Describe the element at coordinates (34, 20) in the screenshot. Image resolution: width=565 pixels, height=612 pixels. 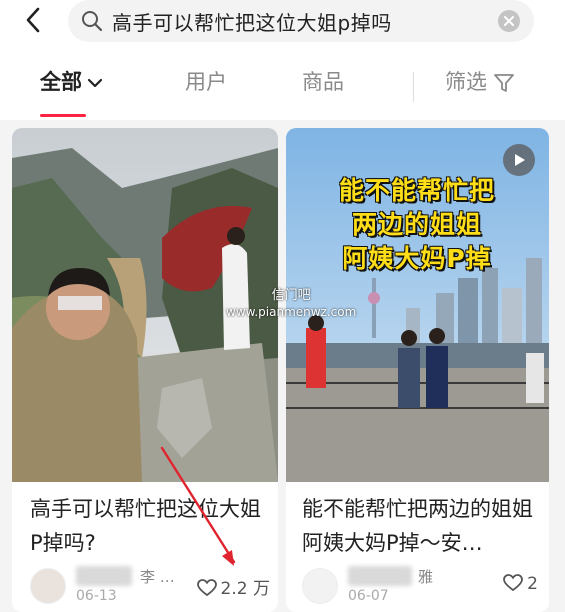
I see `back-arrow-icon` at that location.